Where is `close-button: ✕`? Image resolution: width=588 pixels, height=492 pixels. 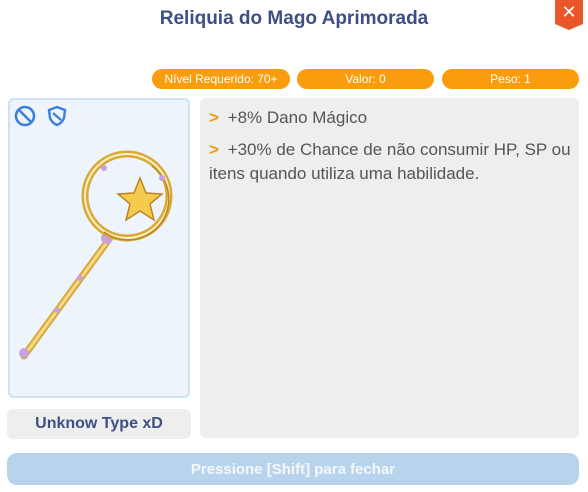 close-button: ✕ is located at coordinates (569, 15).